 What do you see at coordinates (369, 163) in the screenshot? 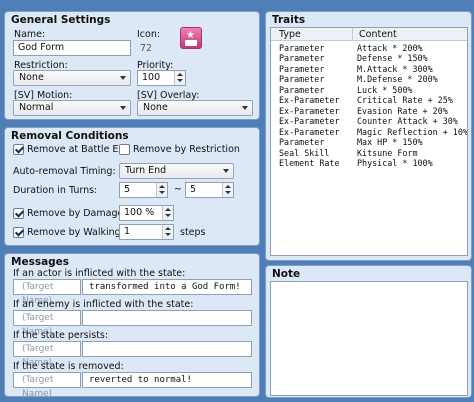
I see `table-row: Element Rate Physical * 100%` at bounding box center [369, 163].